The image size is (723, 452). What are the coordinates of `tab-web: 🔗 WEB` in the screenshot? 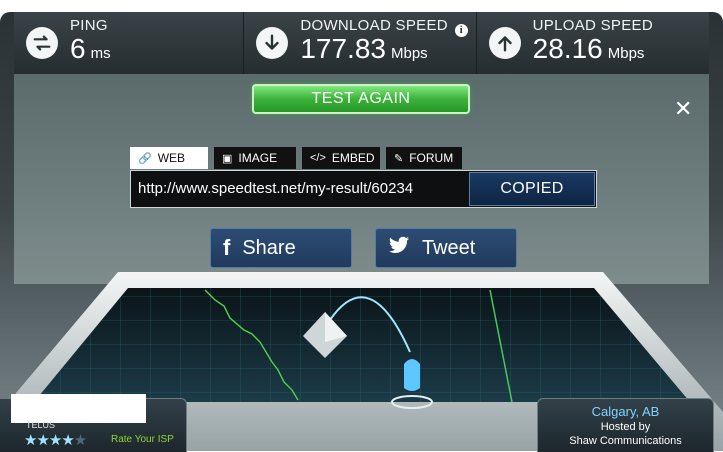 It's located at (169, 158).